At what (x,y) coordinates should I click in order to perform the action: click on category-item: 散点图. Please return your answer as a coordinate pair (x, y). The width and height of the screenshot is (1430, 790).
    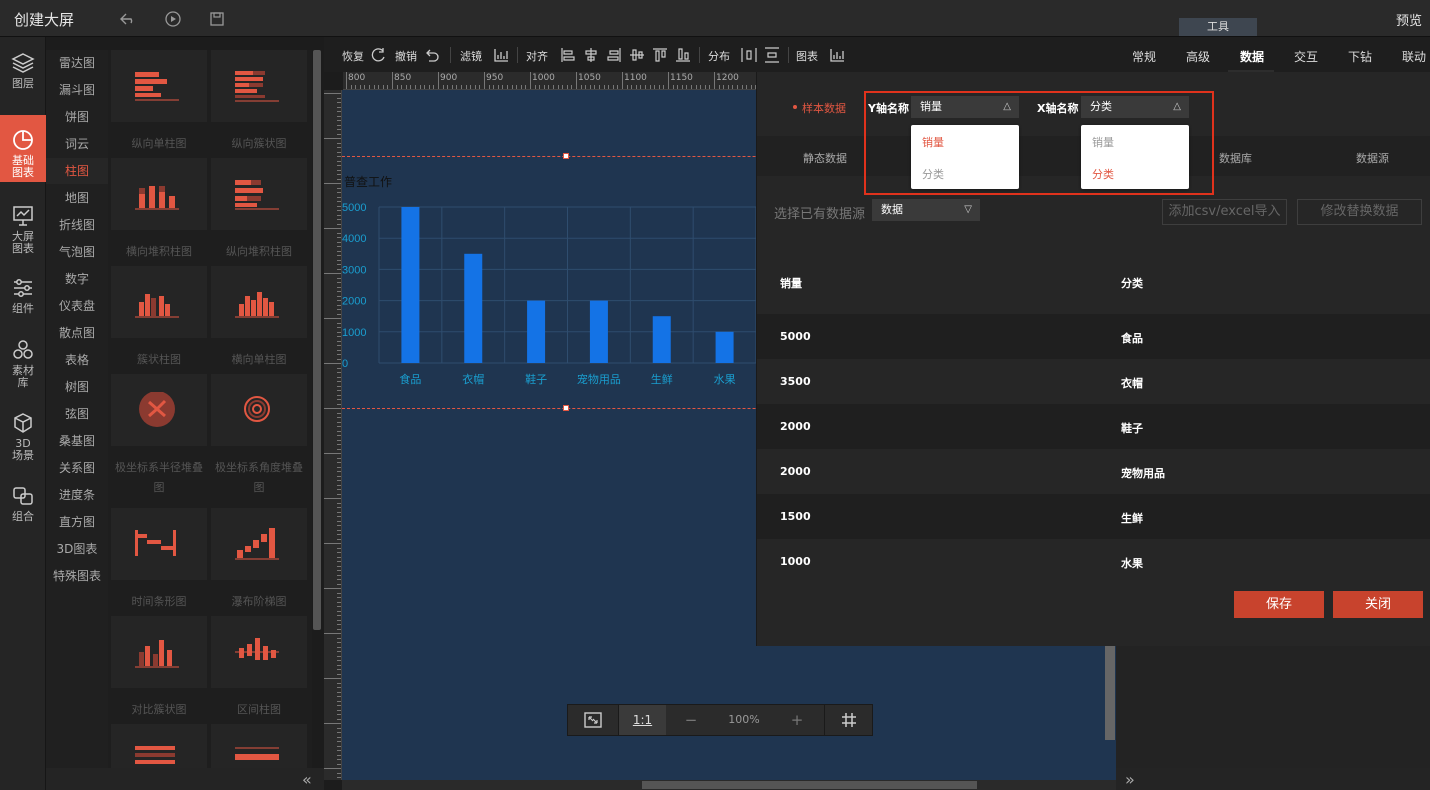
    Looking at the image, I should click on (77, 333).